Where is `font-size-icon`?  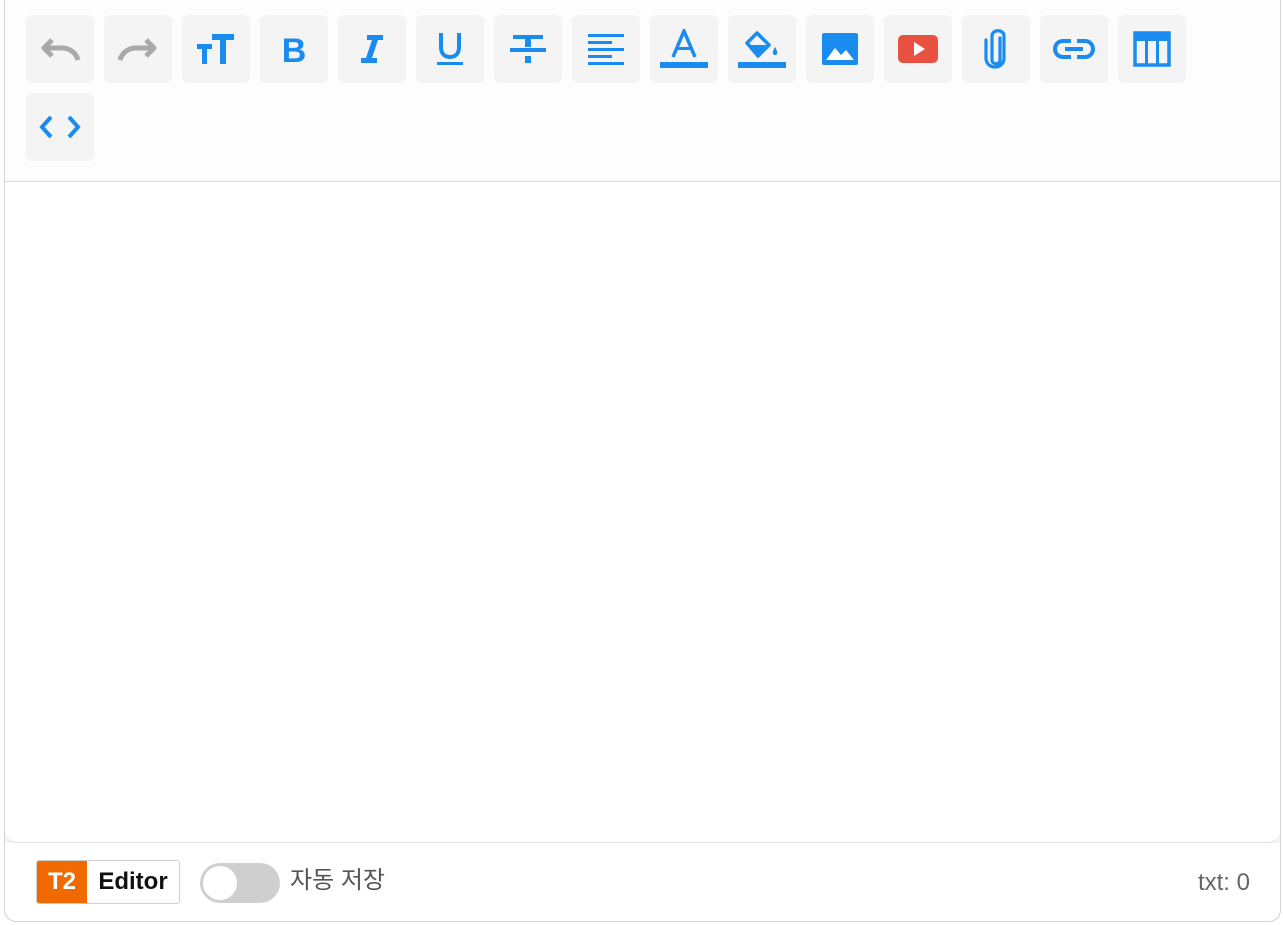 font-size-icon is located at coordinates (216, 49).